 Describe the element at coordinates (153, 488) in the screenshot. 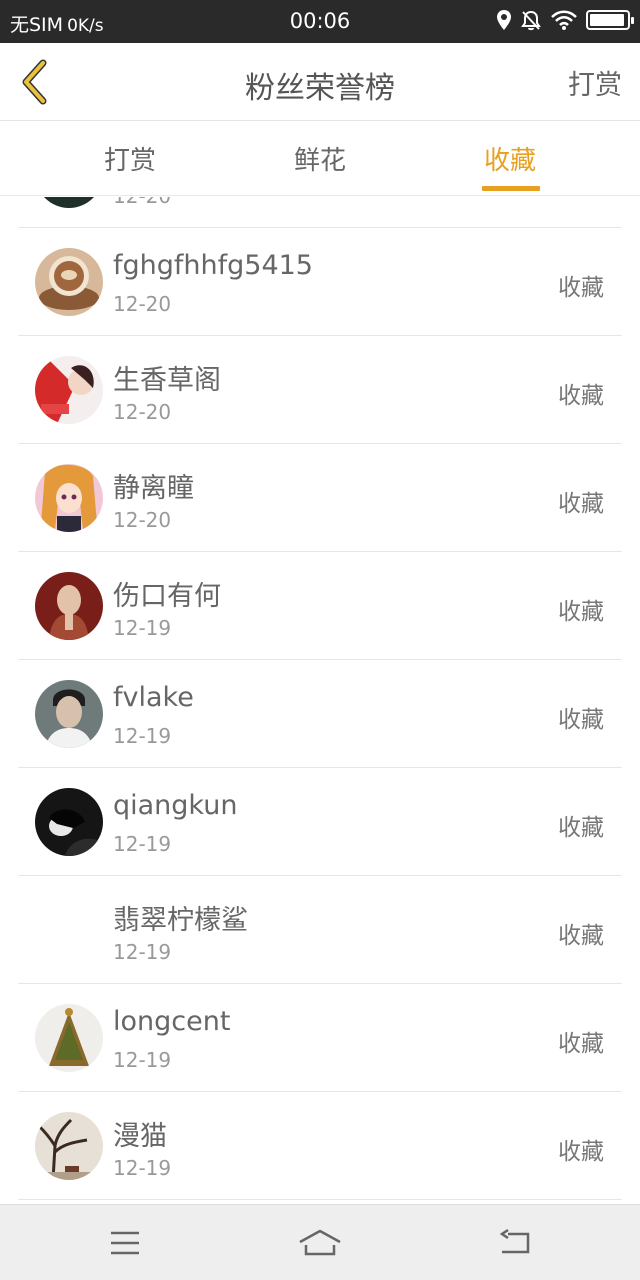

I see `item-name: 静离瞳` at that location.